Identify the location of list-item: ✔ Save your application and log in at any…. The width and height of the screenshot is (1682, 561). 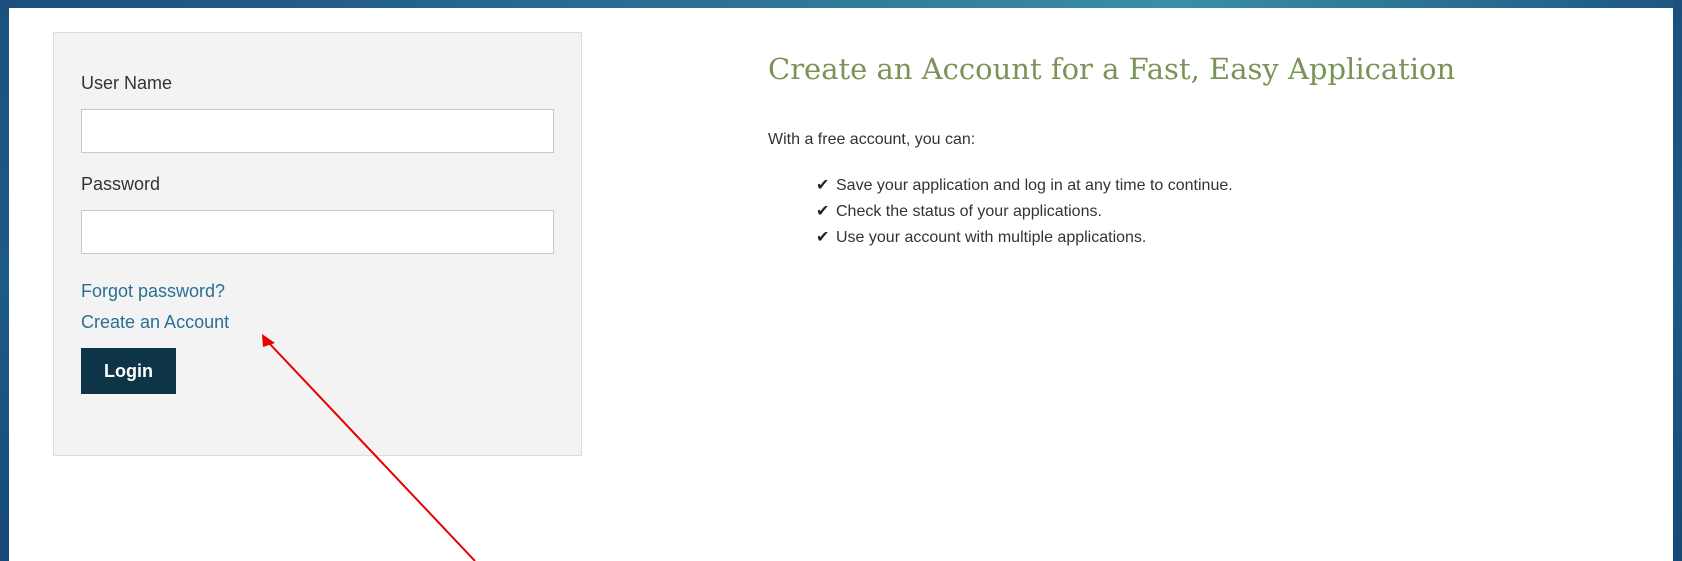
(1024, 186).